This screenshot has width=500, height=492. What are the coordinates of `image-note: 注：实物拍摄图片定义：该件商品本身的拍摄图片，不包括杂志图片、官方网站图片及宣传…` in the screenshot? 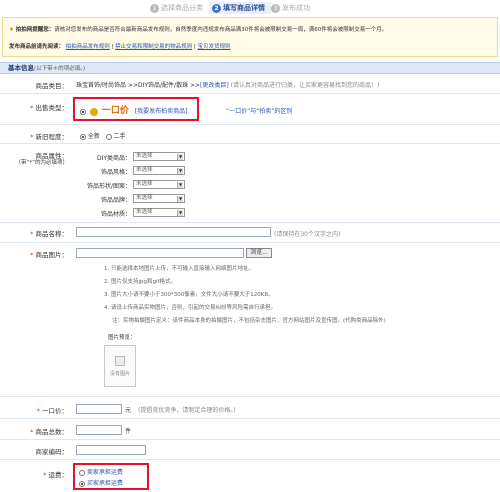 It's located at (249, 321).